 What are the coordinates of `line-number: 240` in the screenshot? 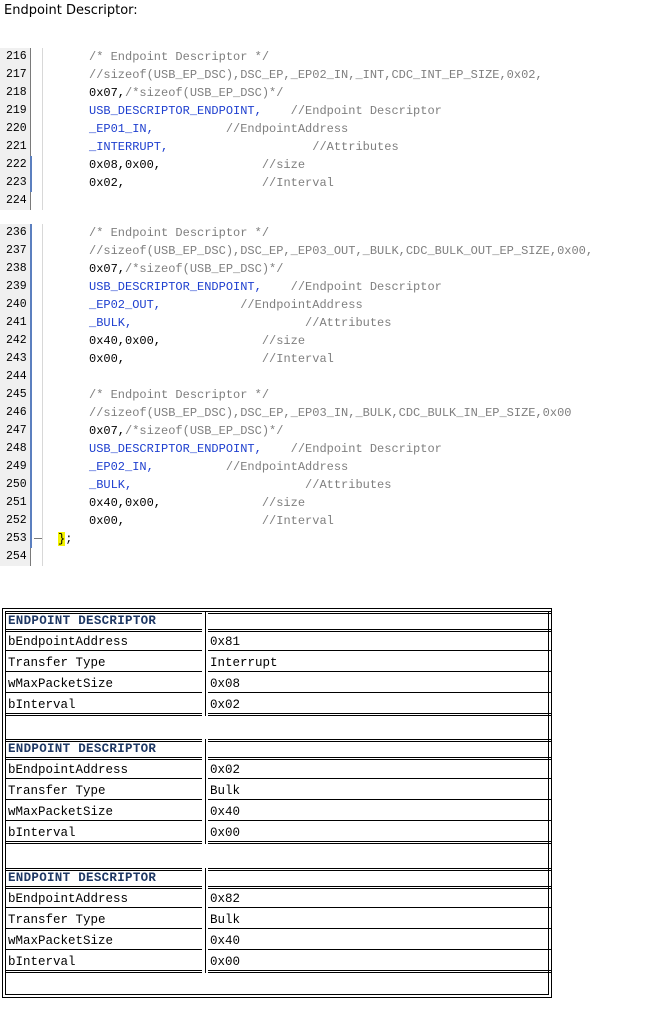 It's located at (15, 305).